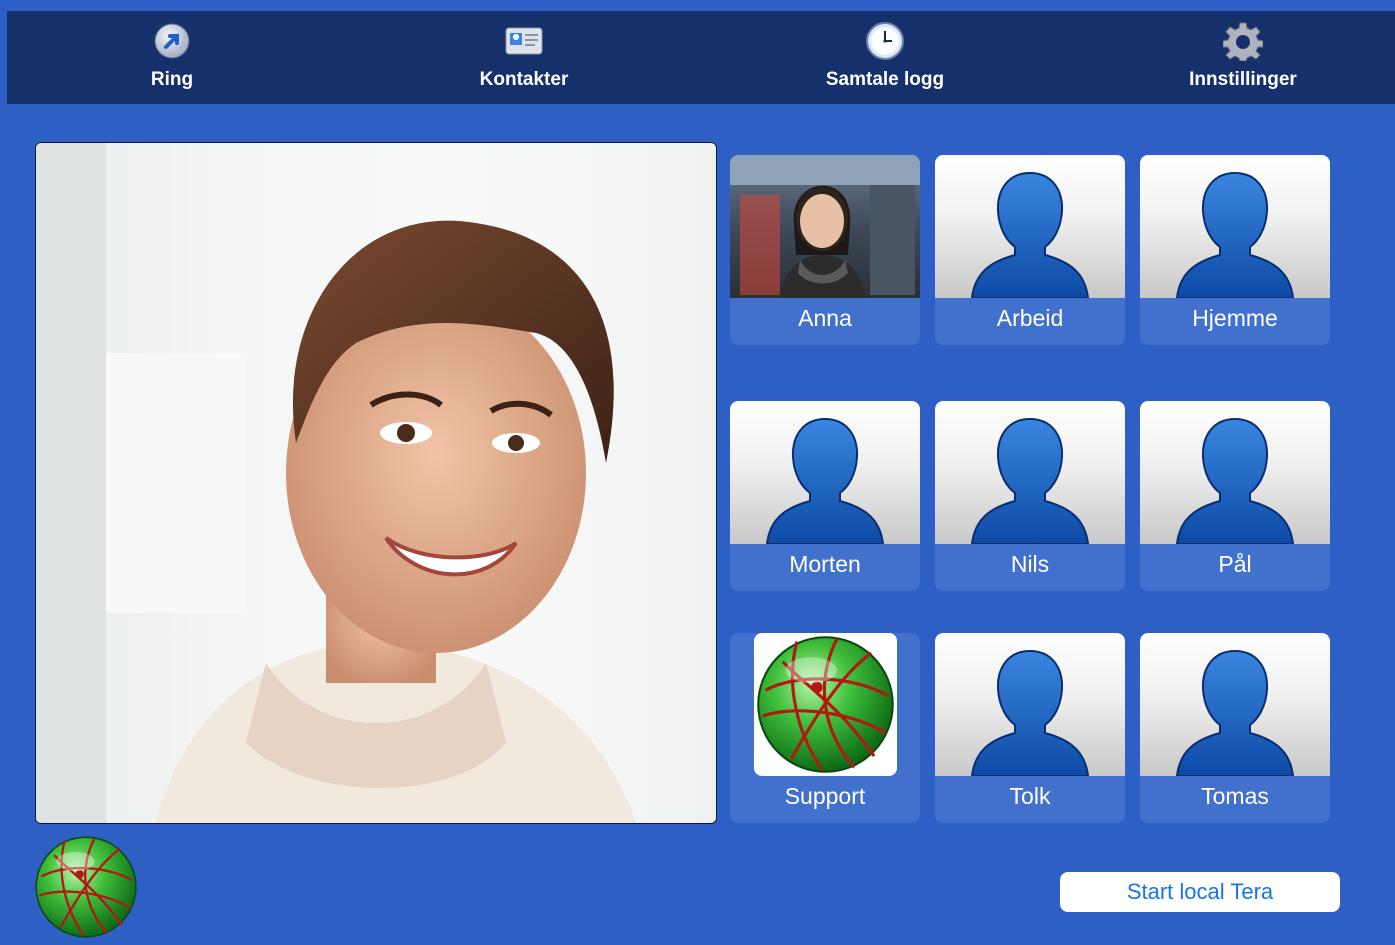 The height and width of the screenshot is (945, 1395). What do you see at coordinates (885, 41) in the screenshot?
I see `clock-icon` at bounding box center [885, 41].